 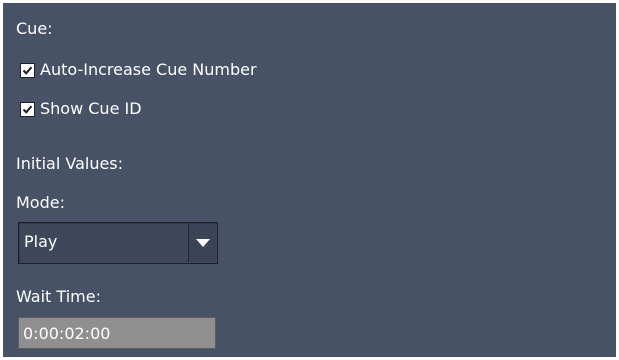 I want to click on show-cue-id-checkbox, so click(x=27, y=109).